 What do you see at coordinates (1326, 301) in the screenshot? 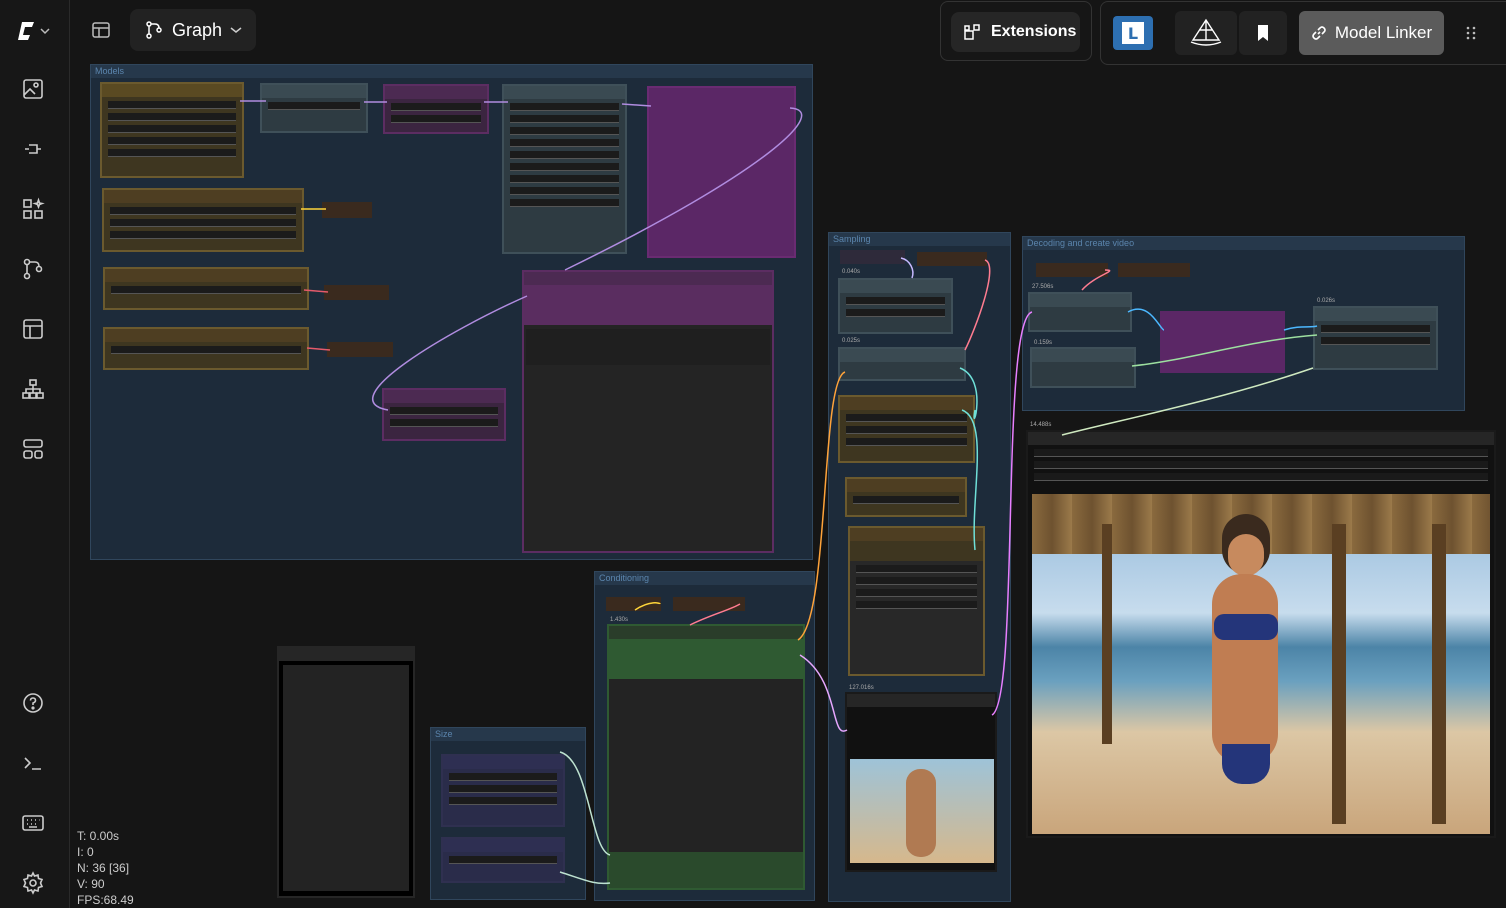
I see `timing-label: 0.026s` at bounding box center [1326, 301].